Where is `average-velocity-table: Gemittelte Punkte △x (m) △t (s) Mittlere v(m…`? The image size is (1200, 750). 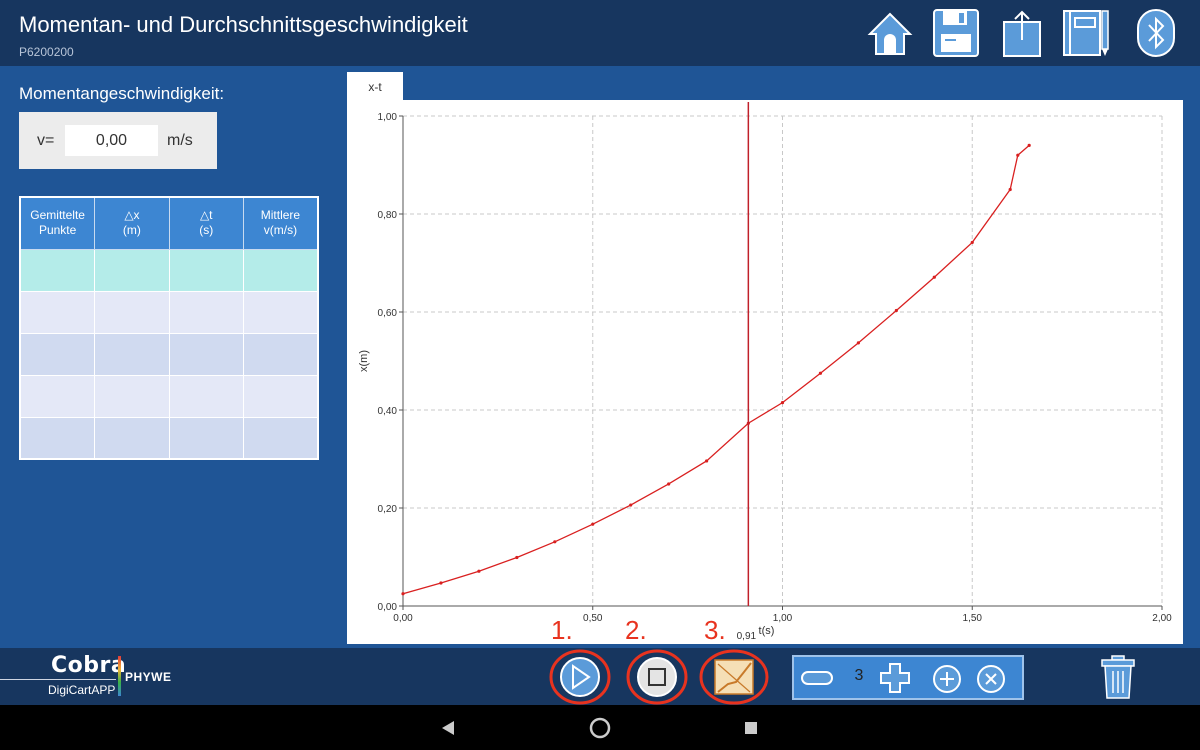
average-velocity-table: Gemittelte Punkte △x (m) △t (s) Mittlere v(m… is located at coordinates (169, 328).